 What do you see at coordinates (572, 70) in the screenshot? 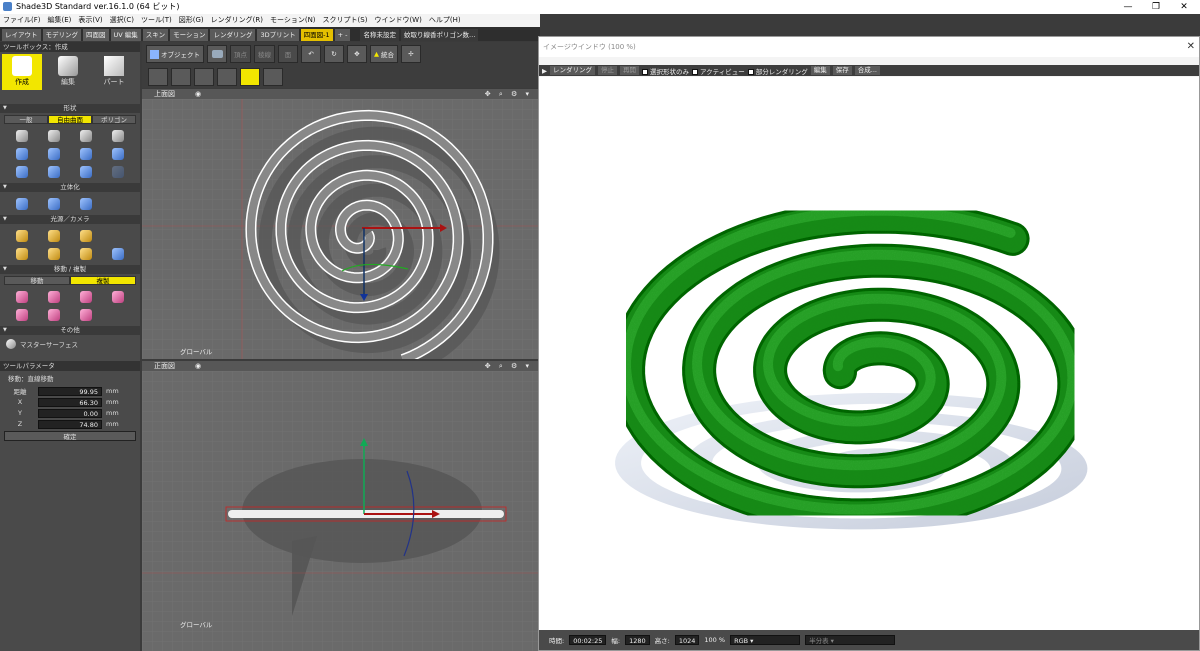
I see `render-button: レンダリング` at bounding box center [572, 70].